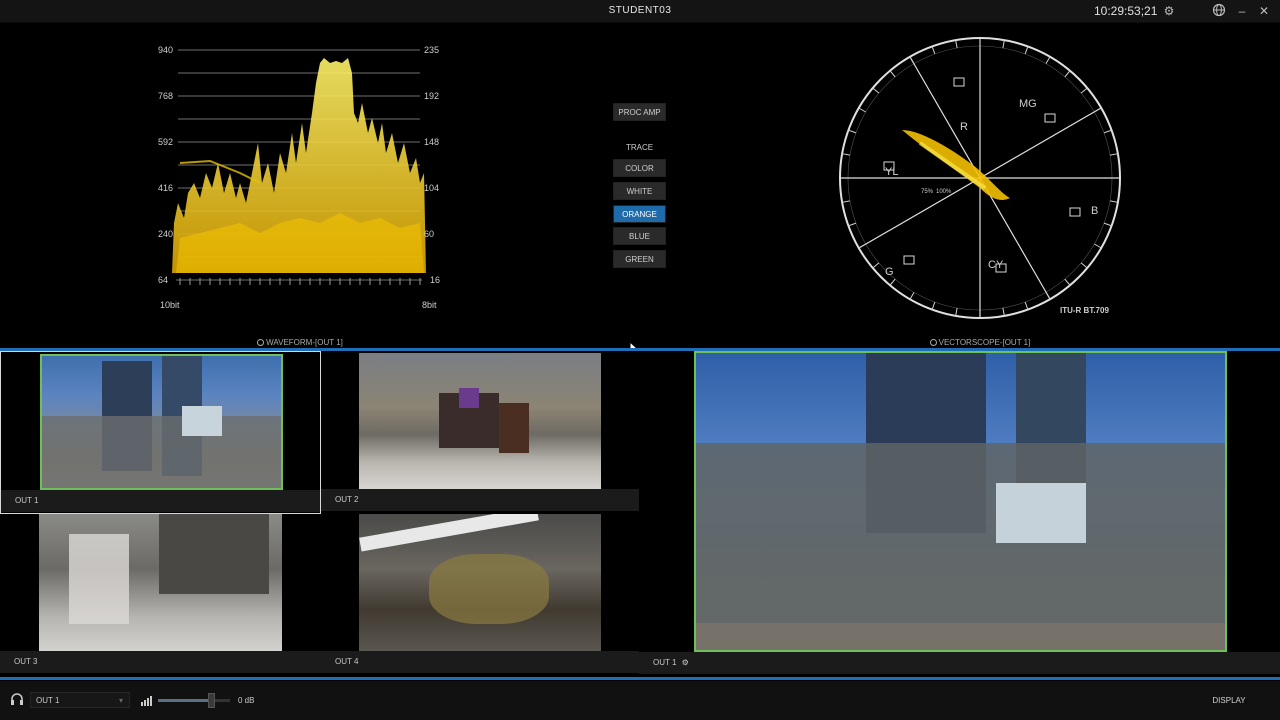 This screenshot has height=720, width=1280. I want to click on monitor-out2: OUT 2, so click(480, 432).